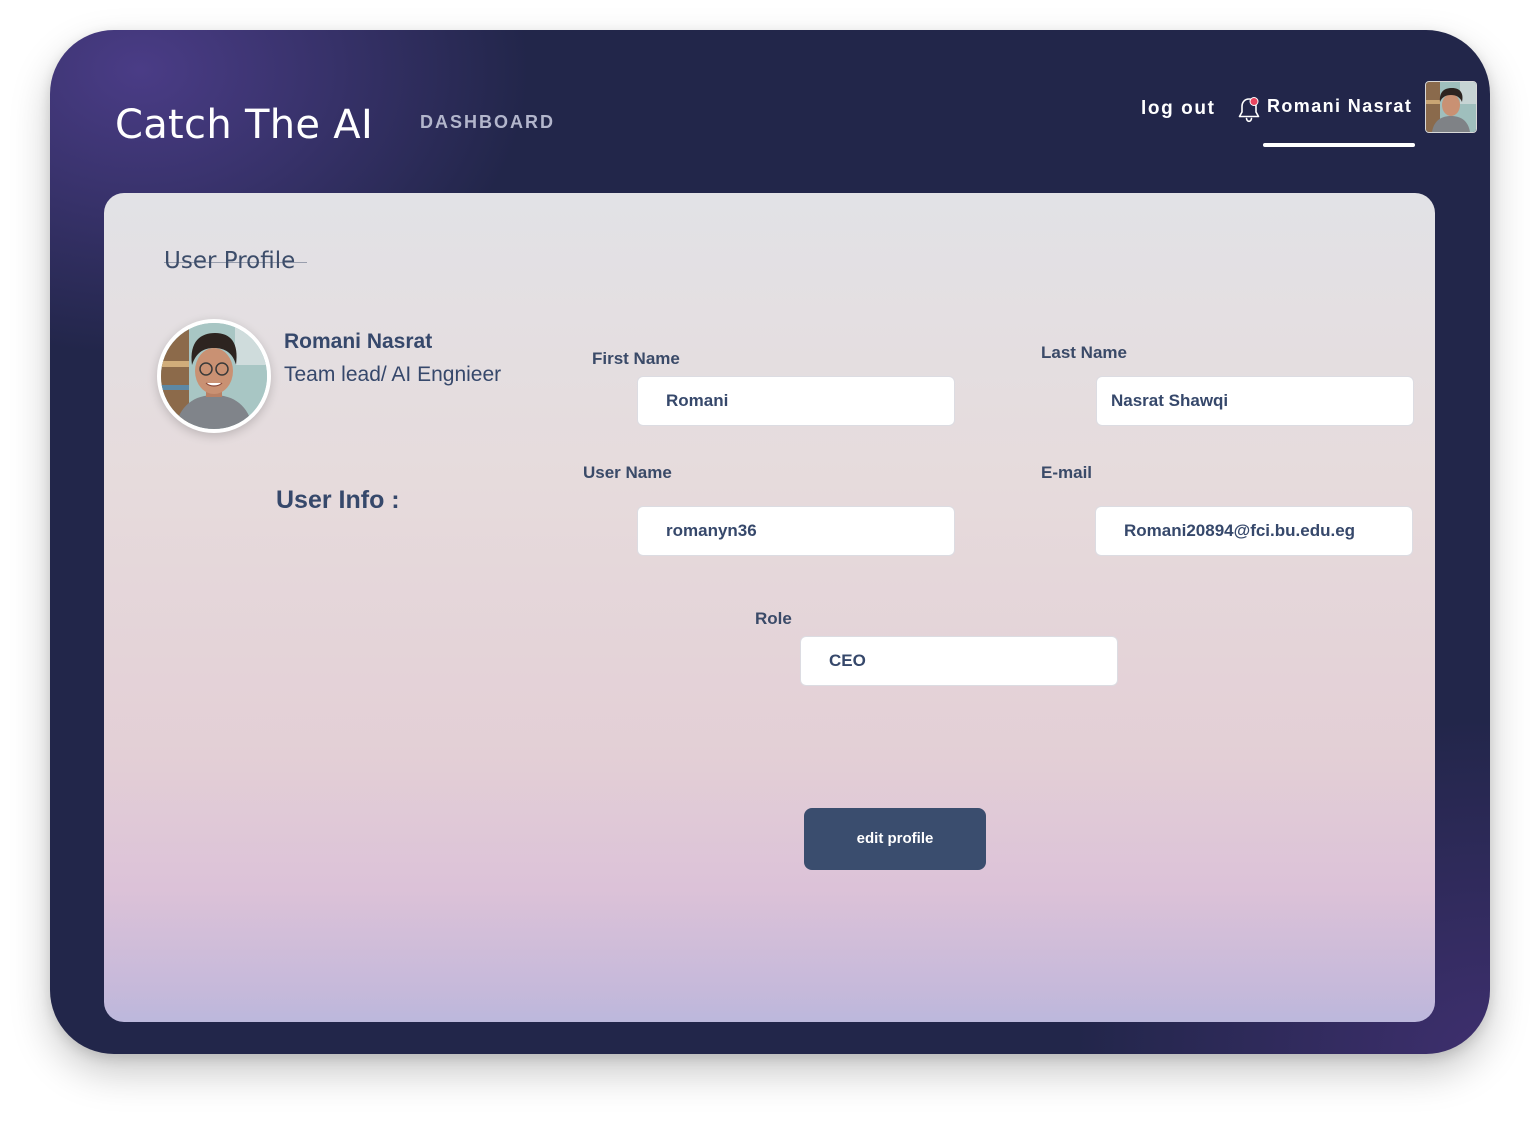 The width and height of the screenshot is (1540, 1124). Describe the element at coordinates (230, 261) in the screenshot. I see `page-title: User Profile` at that location.